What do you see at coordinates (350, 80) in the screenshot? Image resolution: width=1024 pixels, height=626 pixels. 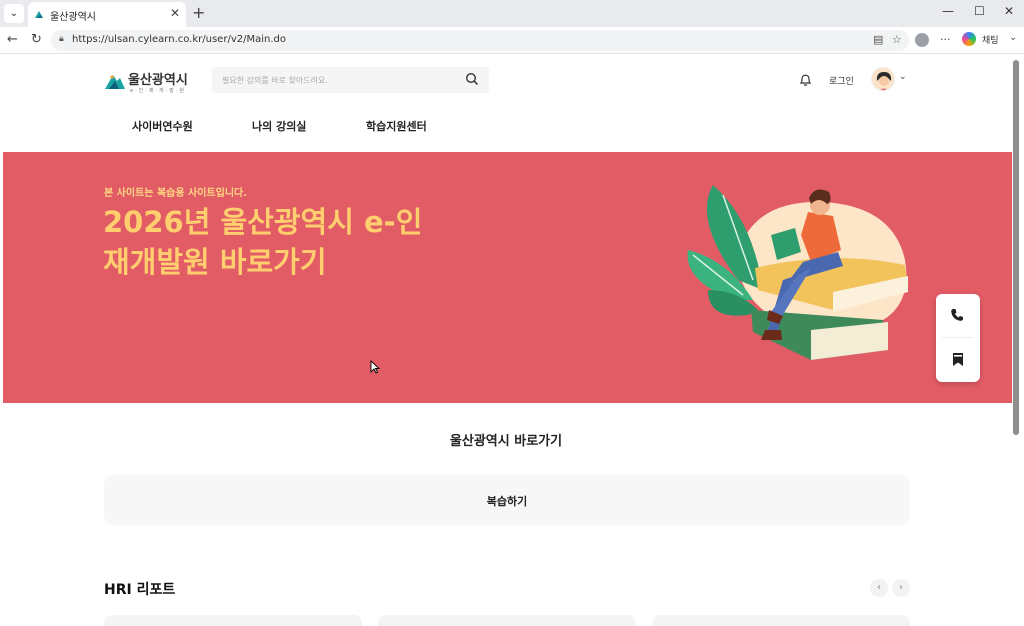 I see `search-input: 필요한 강의를 바로 찾아드려요.` at bounding box center [350, 80].